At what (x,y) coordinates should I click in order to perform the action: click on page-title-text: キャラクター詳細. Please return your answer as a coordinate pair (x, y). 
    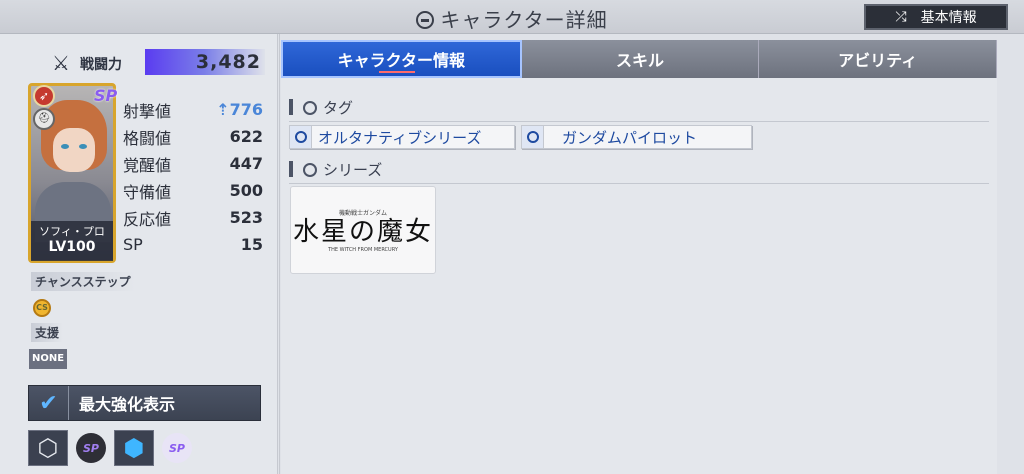
    Looking at the image, I should click on (524, 20).